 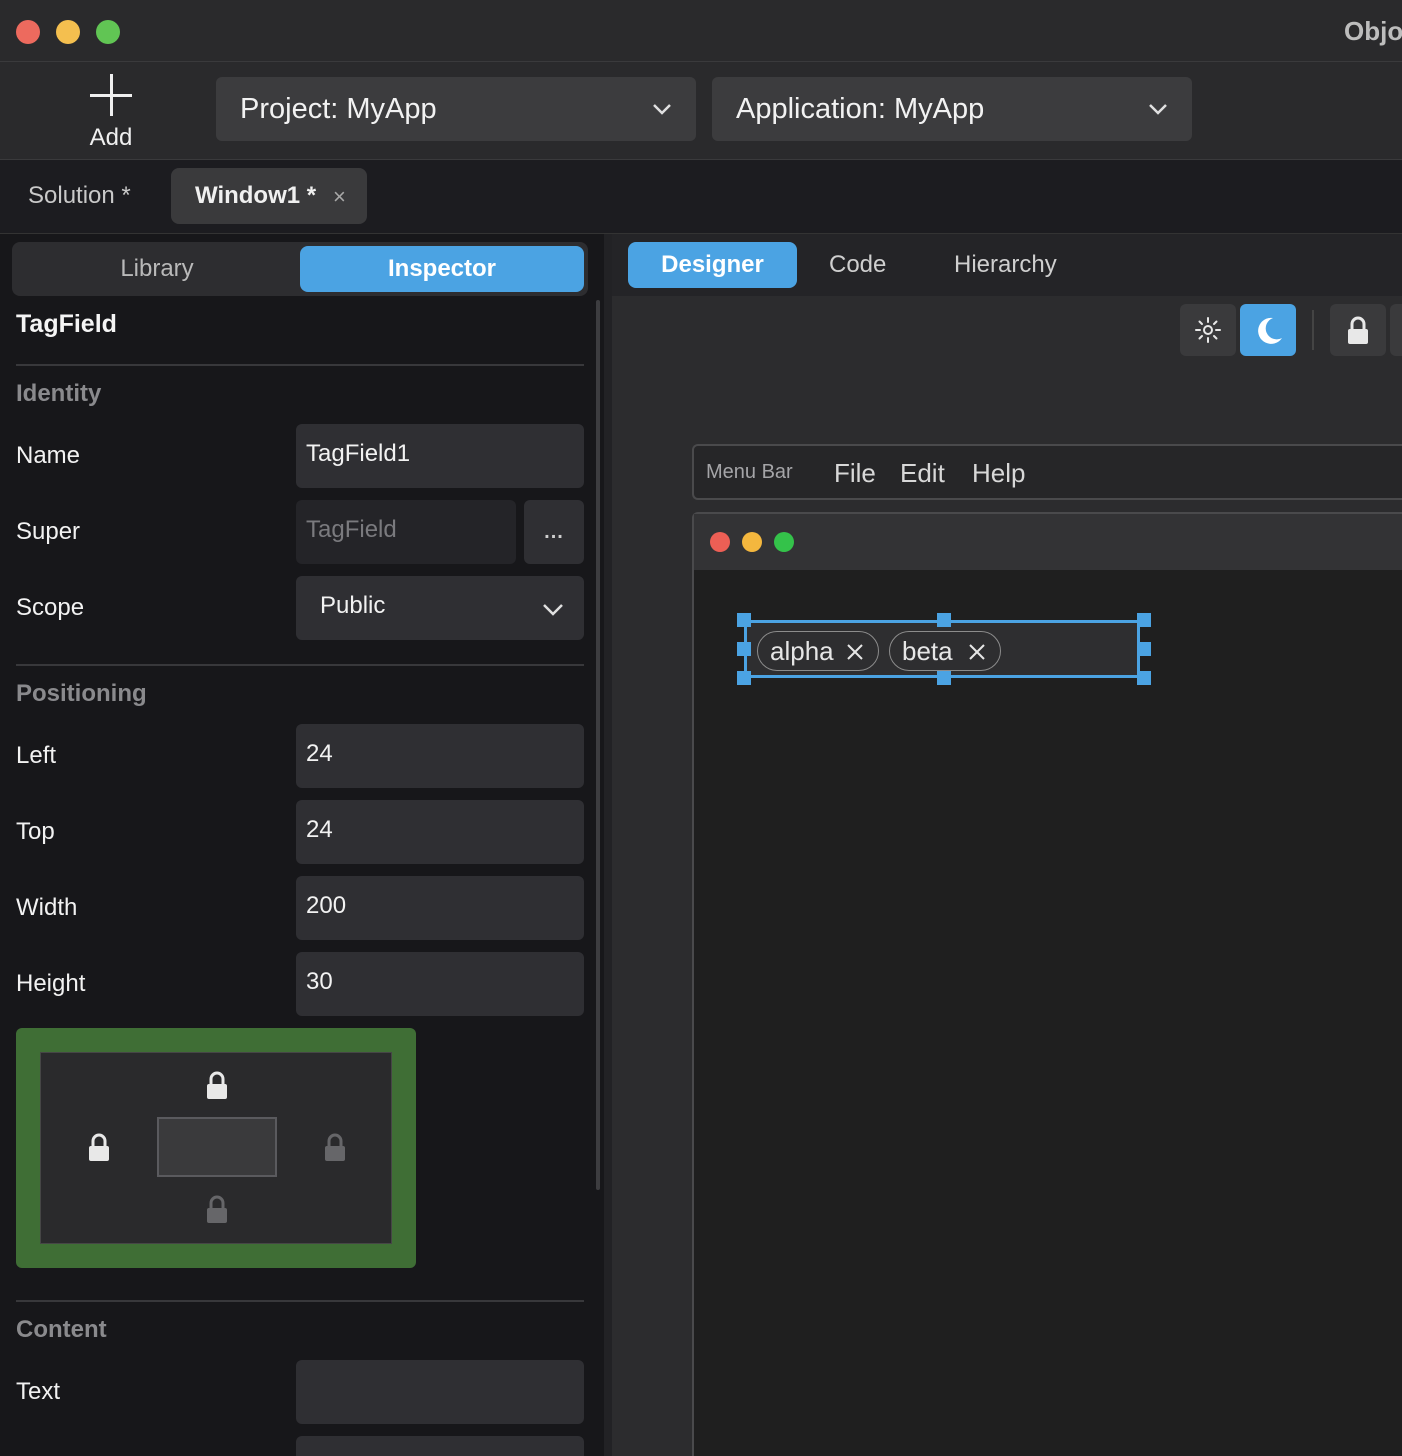 What do you see at coordinates (927, 651) in the screenshot?
I see `tag-label: beta` at bounding box center [927, 651].